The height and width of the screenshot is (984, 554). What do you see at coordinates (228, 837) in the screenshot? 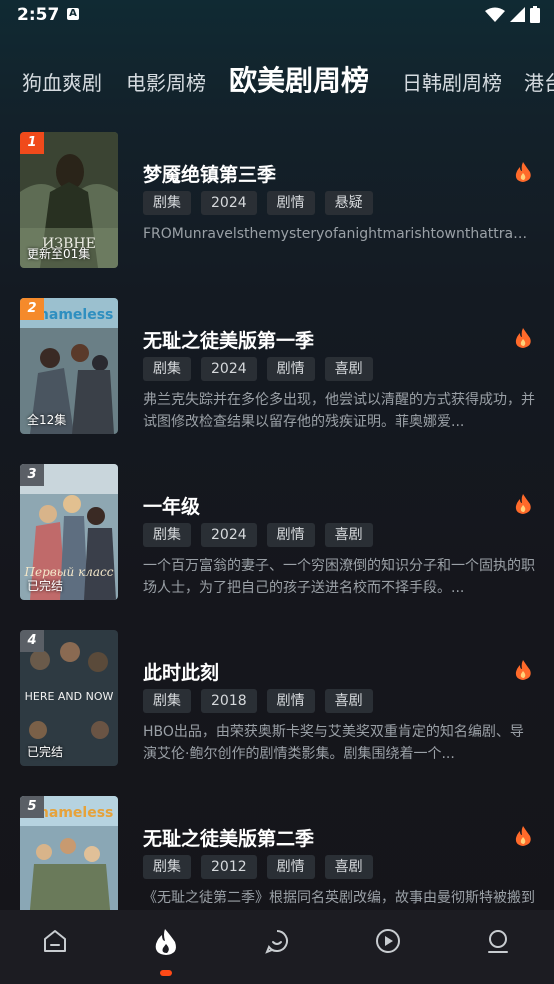
I see `item-title: 无耻之徒美版第二季` at bounding box center [228, 837].